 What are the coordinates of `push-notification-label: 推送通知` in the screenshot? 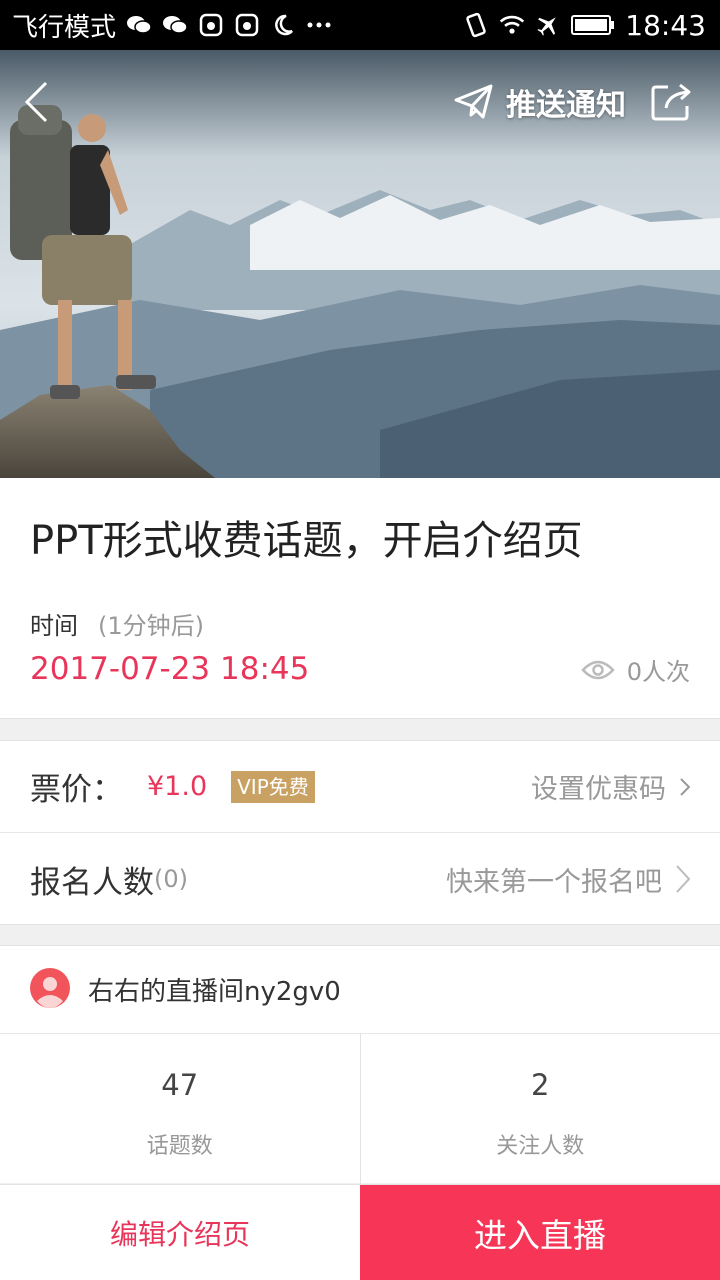 It's located at (566, 105).